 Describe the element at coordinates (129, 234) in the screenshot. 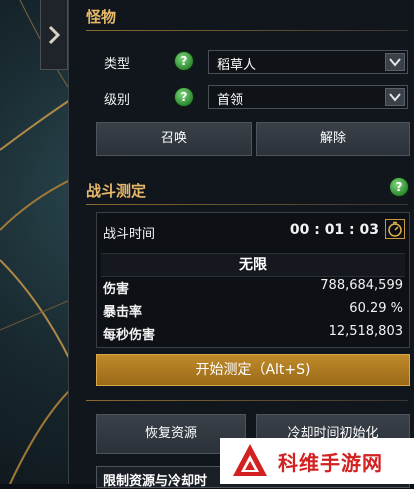

I see `combat-time-label: 战斗时间` at that location.